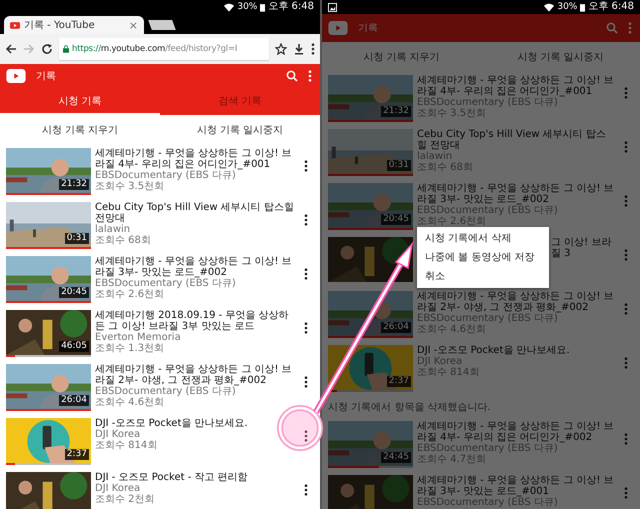  Describe the element at coordinates (452, 459) in the screenshot. I see `view-count: 조회수 4.7천회` at that location.